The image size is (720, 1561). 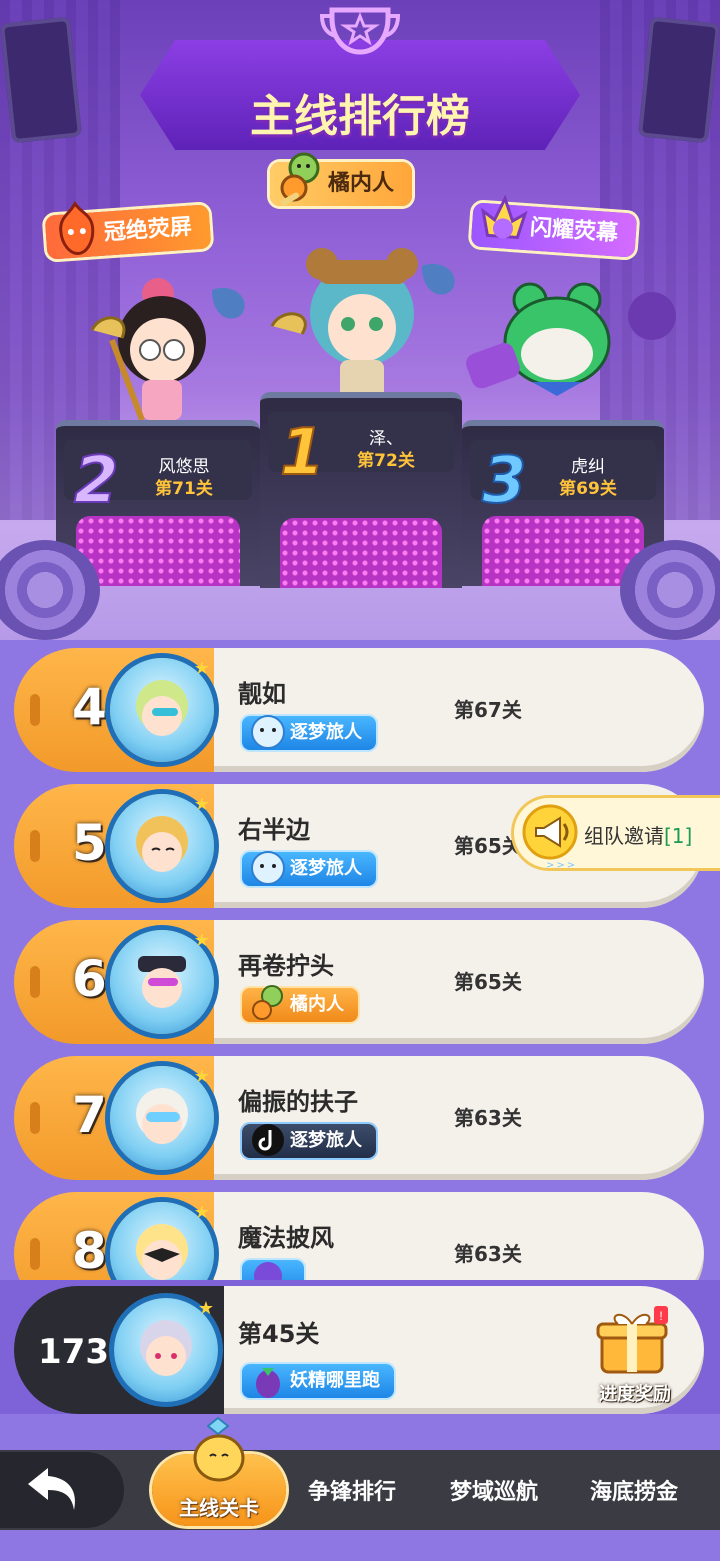 I want to click on player-name: 魔法披风, so click(x=286, y=1238).